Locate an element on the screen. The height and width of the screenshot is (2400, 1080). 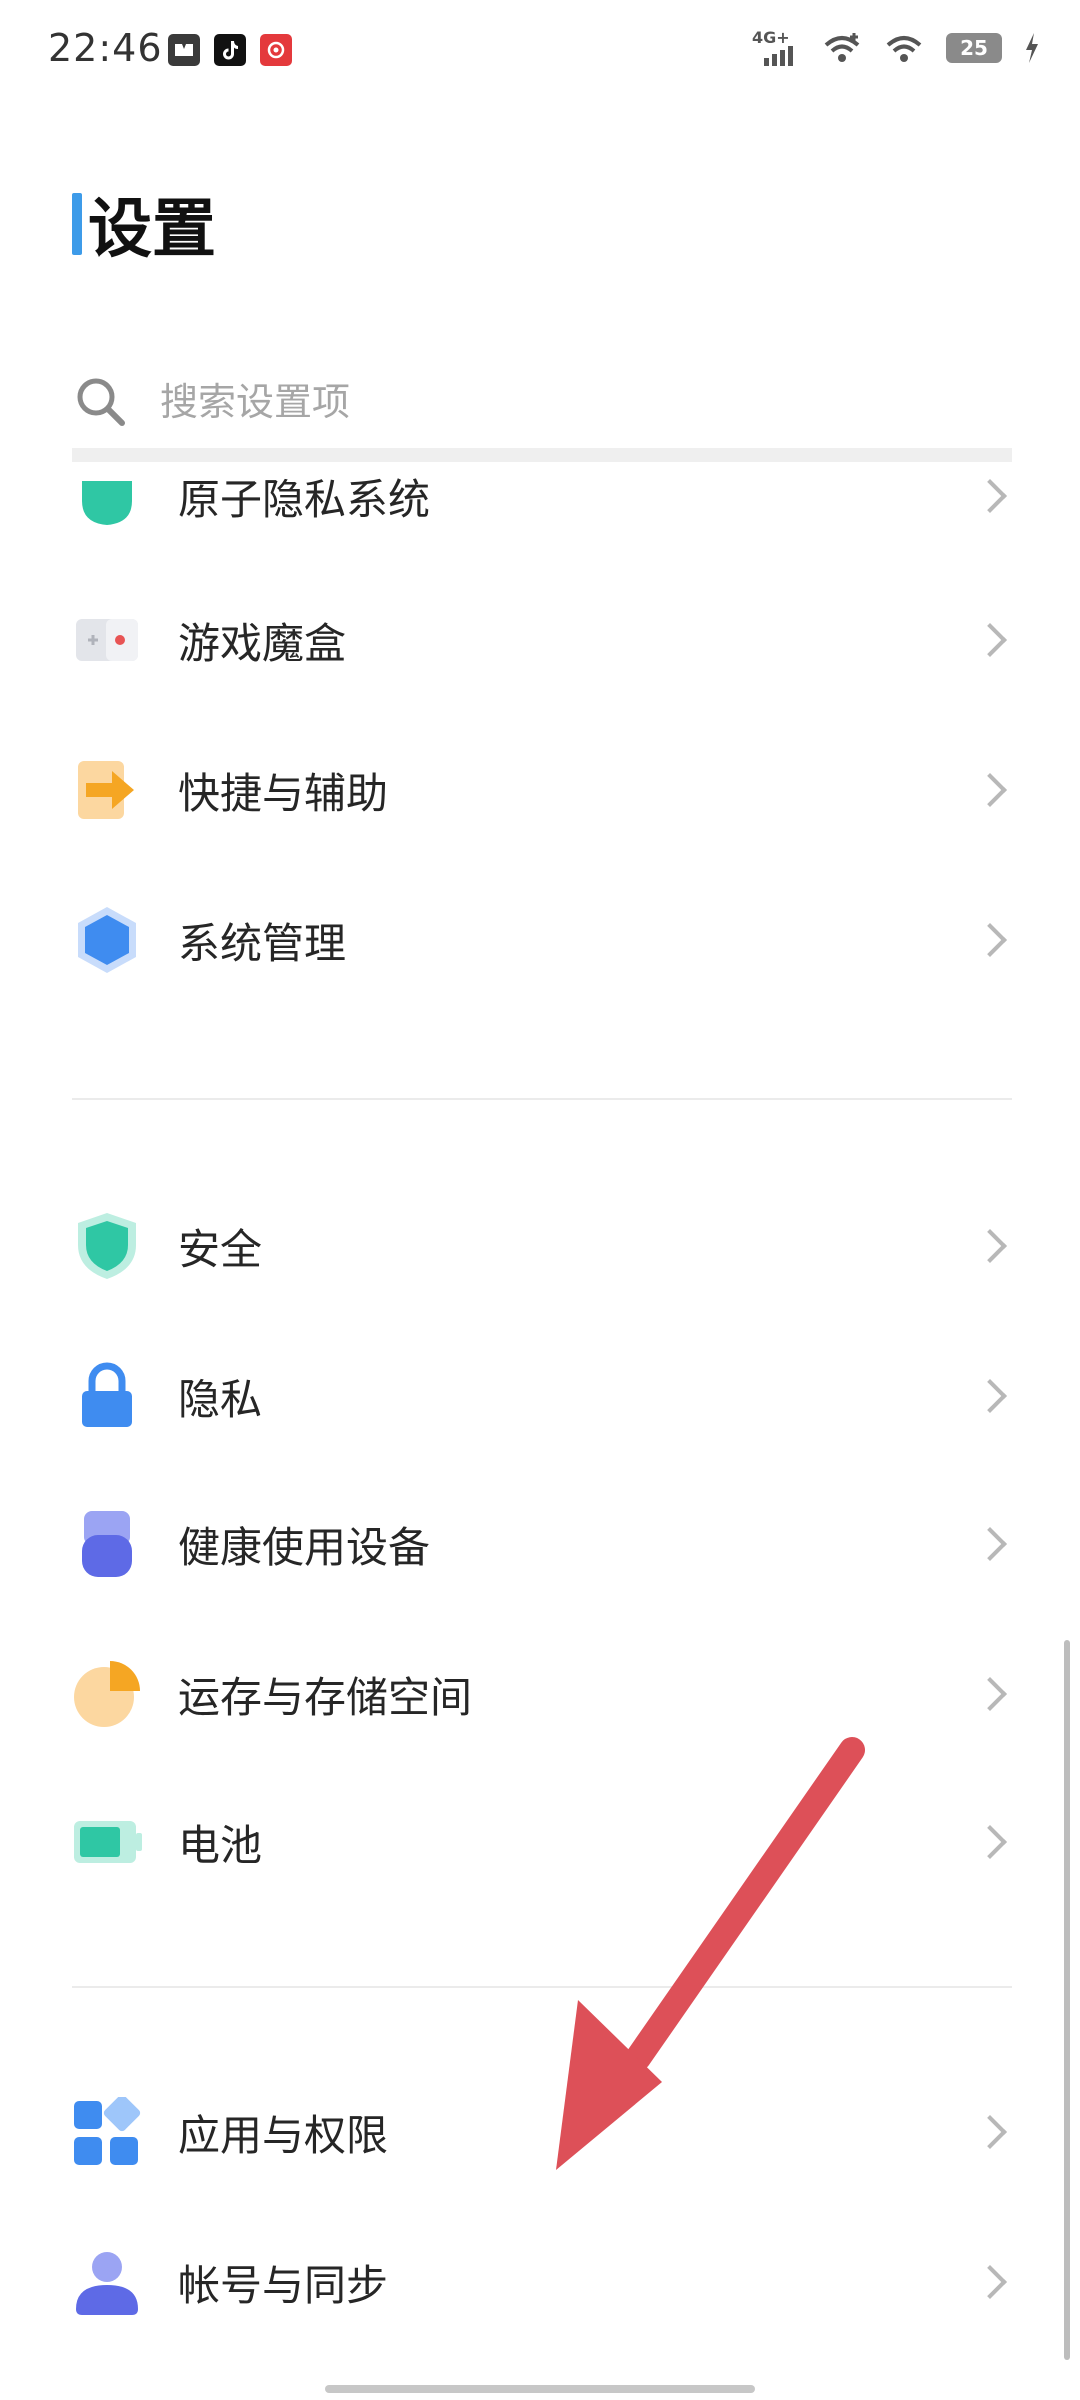
settings-item-label: 游戏魔盒 is located at coordinates (262, 643).